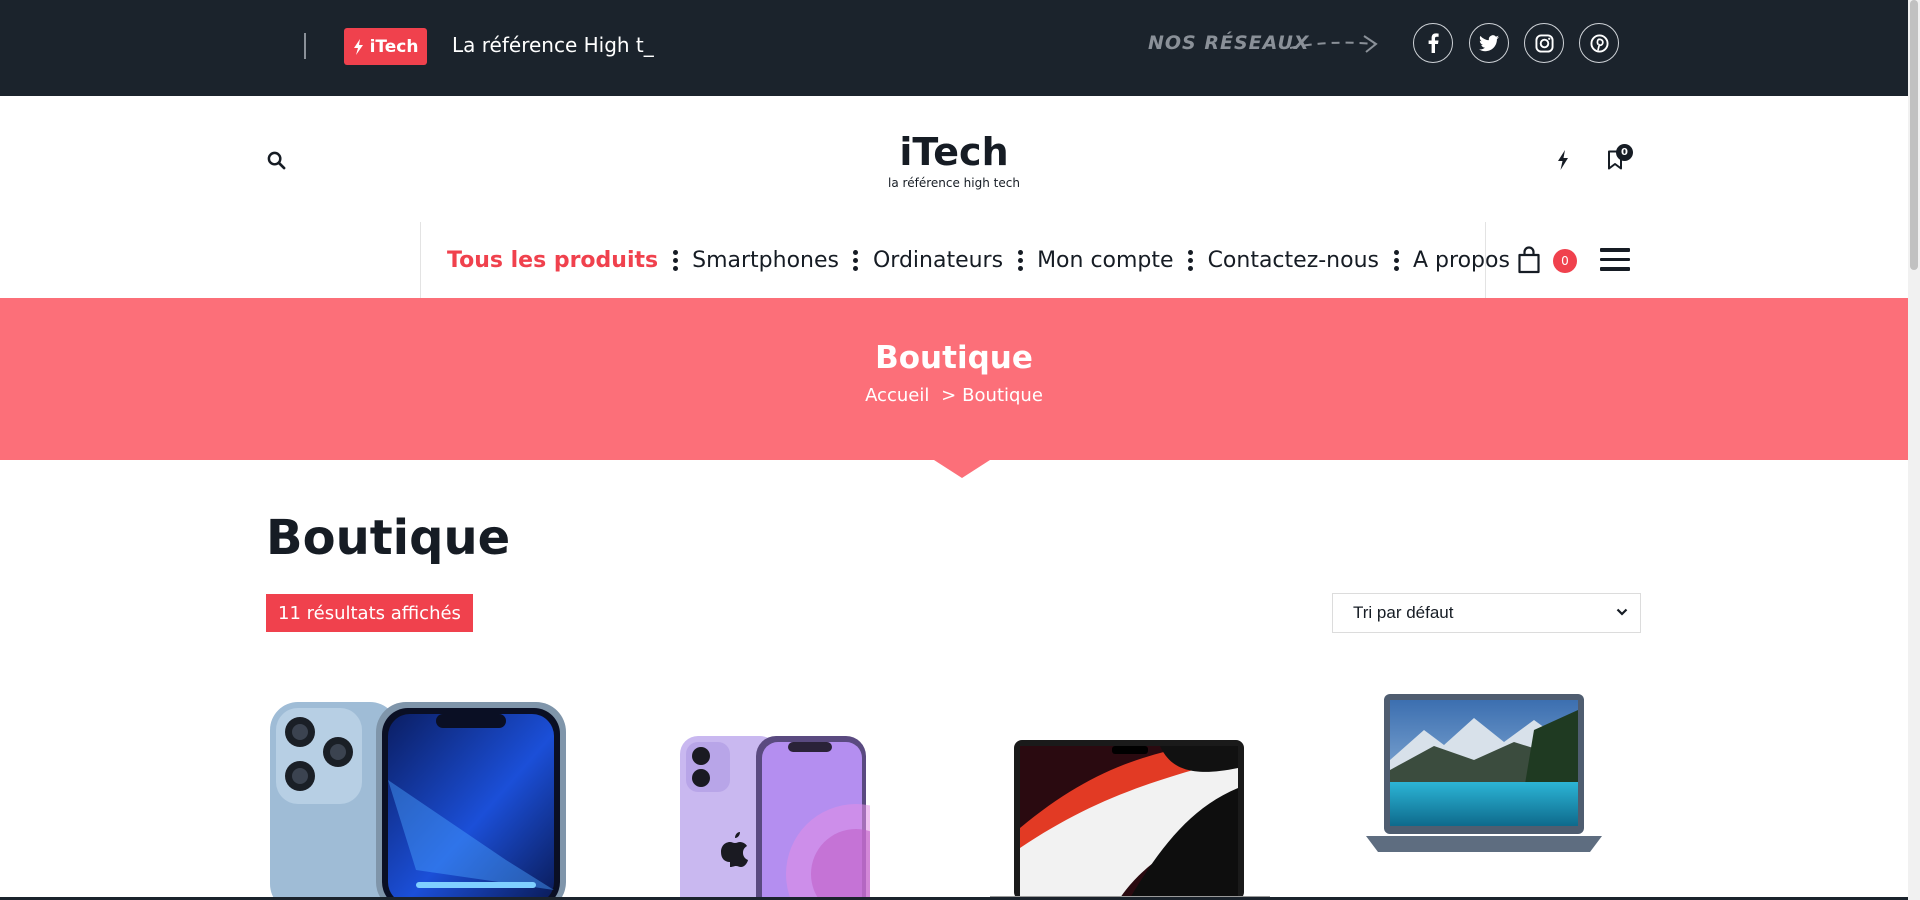  What do you see at coordinates (954, 183) in the screenshot?
I see `brand-tagline: la référence high tech` at bounding box center [954, 183].